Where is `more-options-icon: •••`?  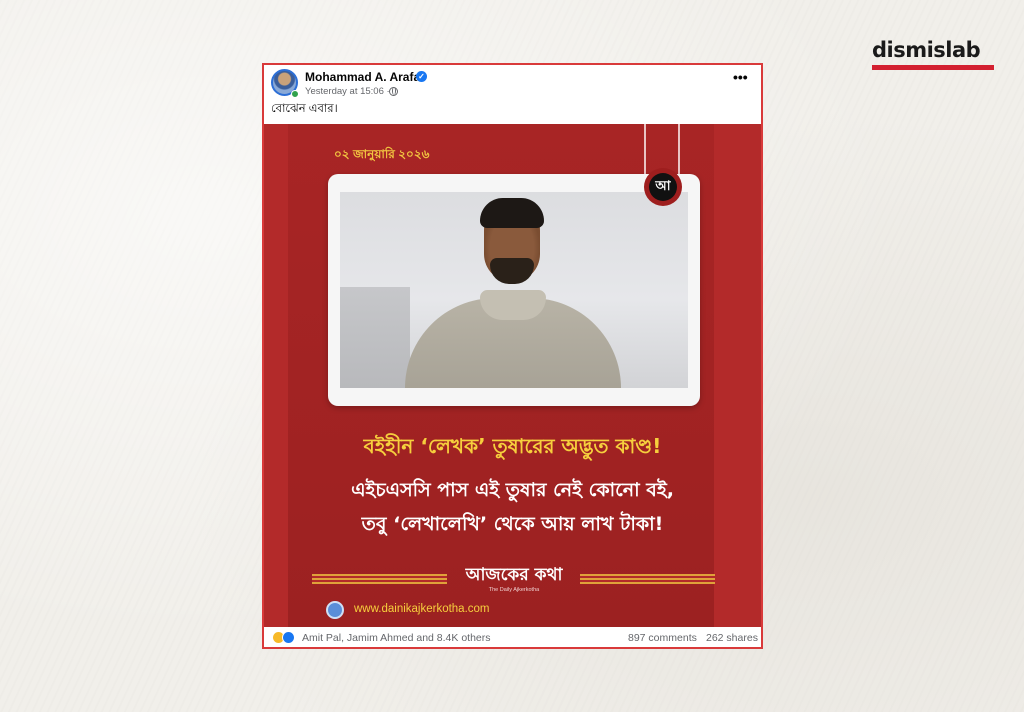 more-options-icon: ••• is located at coordinates (741, 77).